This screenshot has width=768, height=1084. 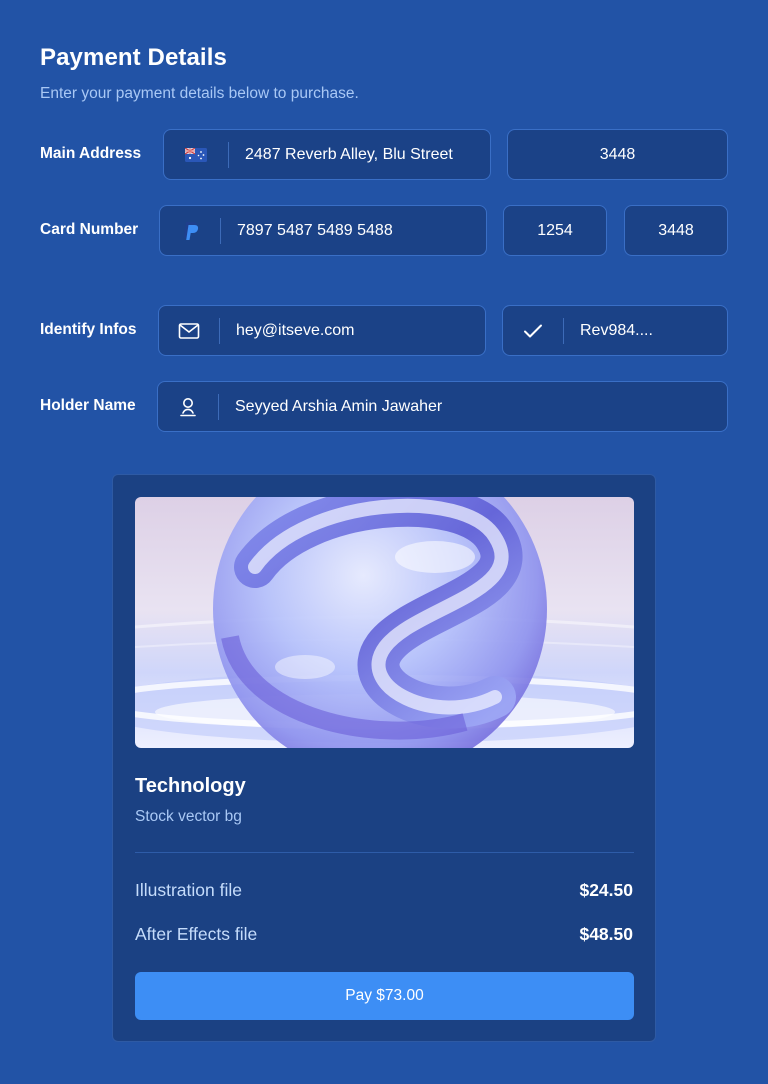 What do you see at coordinates (188, 890) in the screenshot?
I see `line-item-label: Illustration file` at bounding box center [188, 890].